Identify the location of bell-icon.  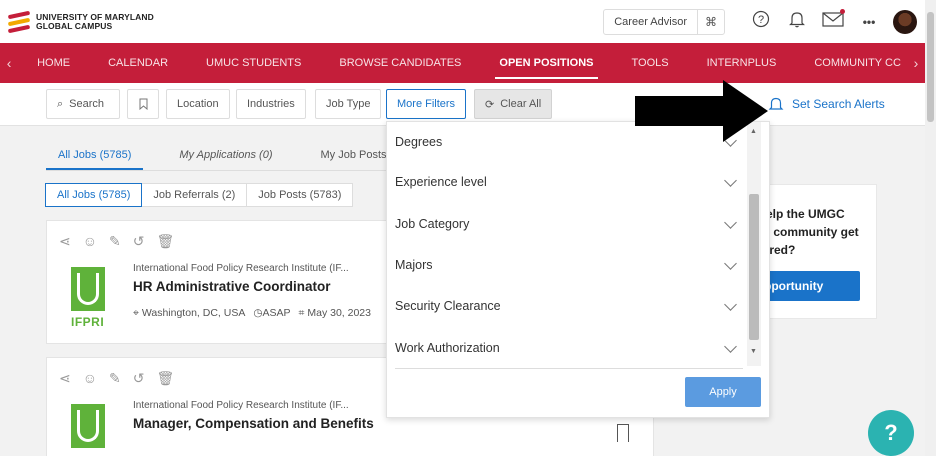
(776, 103).